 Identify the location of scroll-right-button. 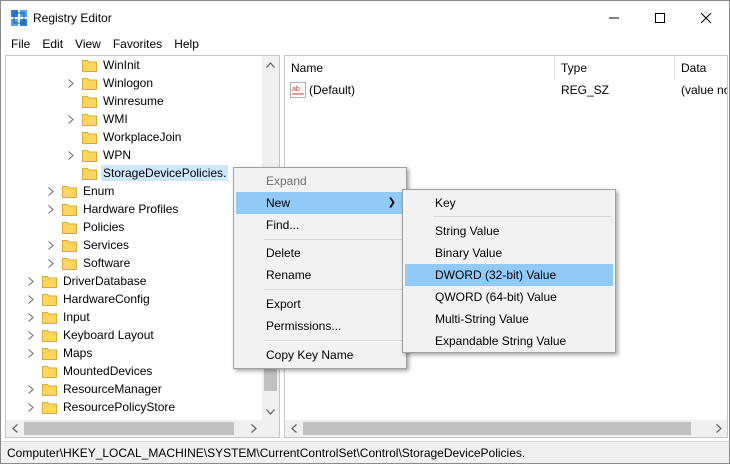
(253, 428).